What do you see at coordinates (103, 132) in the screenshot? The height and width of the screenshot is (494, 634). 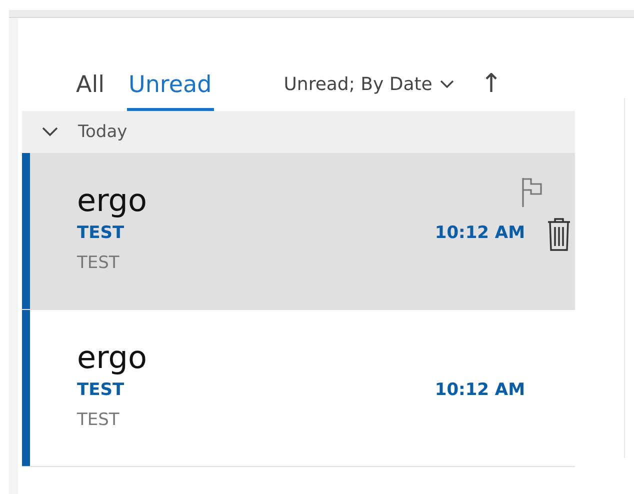 I see `group-header: Today` at bounding box center [103, 132].